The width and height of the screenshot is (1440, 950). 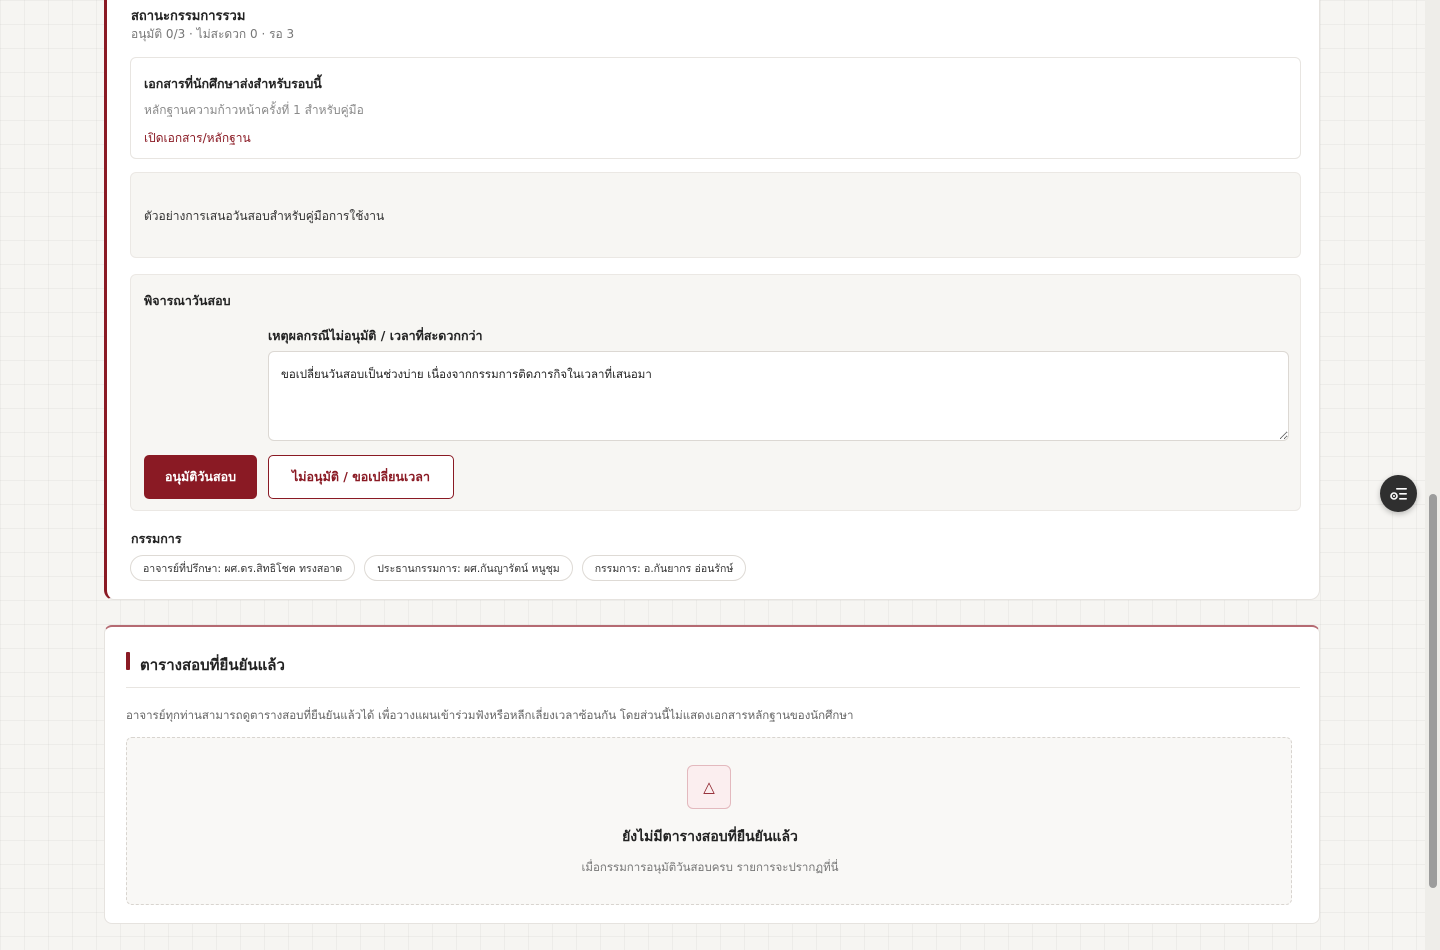 I want to click on committee-chip-advisor: อาจารย์ที่ปรึกษา: ผศ.ดร.สิทธิโชค ทรงสอาด, so click(x=243, y=568).